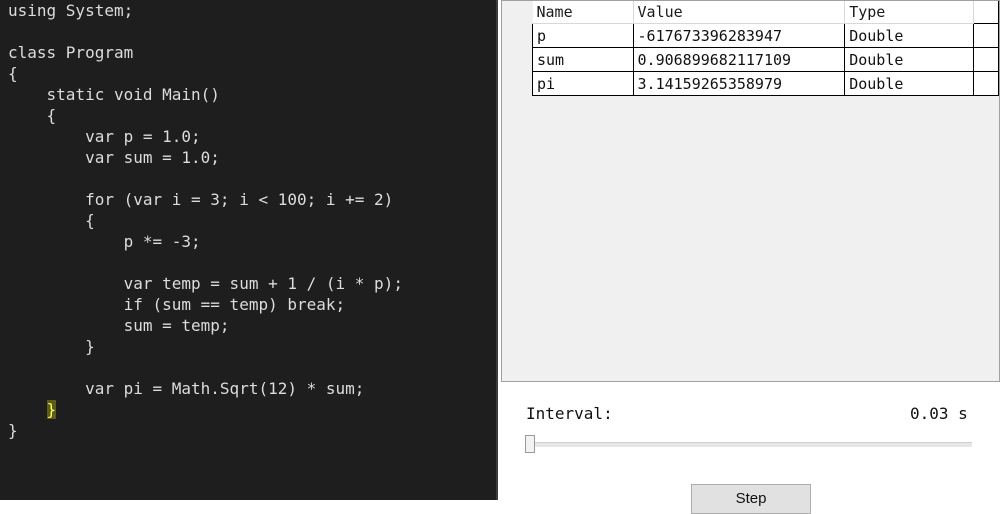 The image size is (1000, 514). I want to click on code-line: using System;, so click(71, 10).